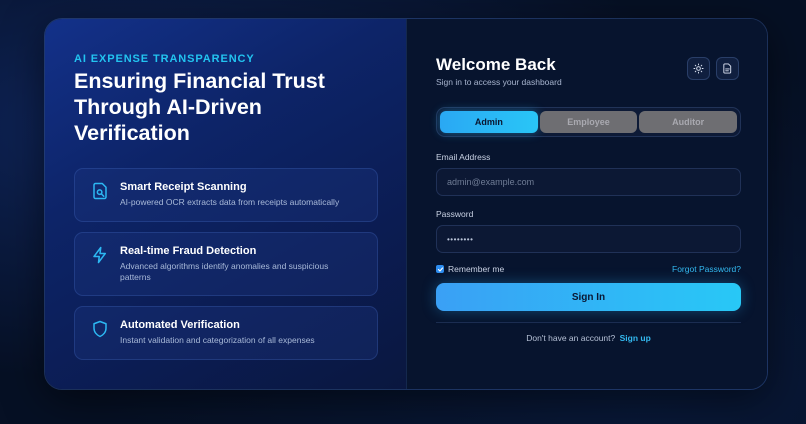 Image resolution: width=806 pixels, height=424 pixels. I want to click on document-icon, so click(727, 68).